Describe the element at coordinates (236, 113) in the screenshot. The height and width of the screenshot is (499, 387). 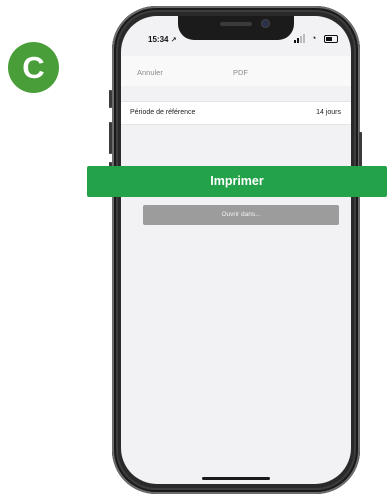
I see `reference-period-row: Période de référence 14 jours` at that location.